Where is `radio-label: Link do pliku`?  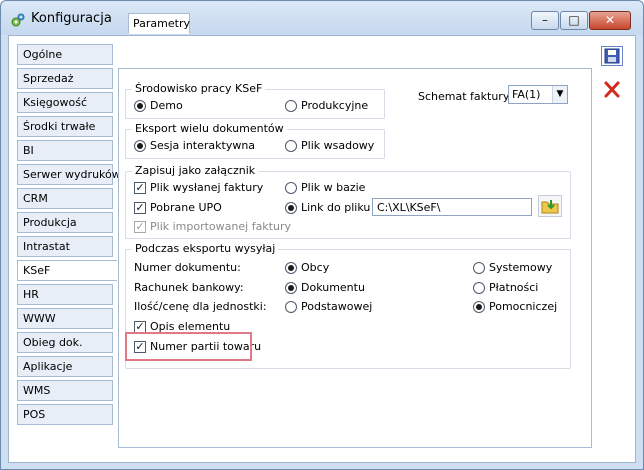
radio-label: Link do pliku is located at coordinates (336, 207).